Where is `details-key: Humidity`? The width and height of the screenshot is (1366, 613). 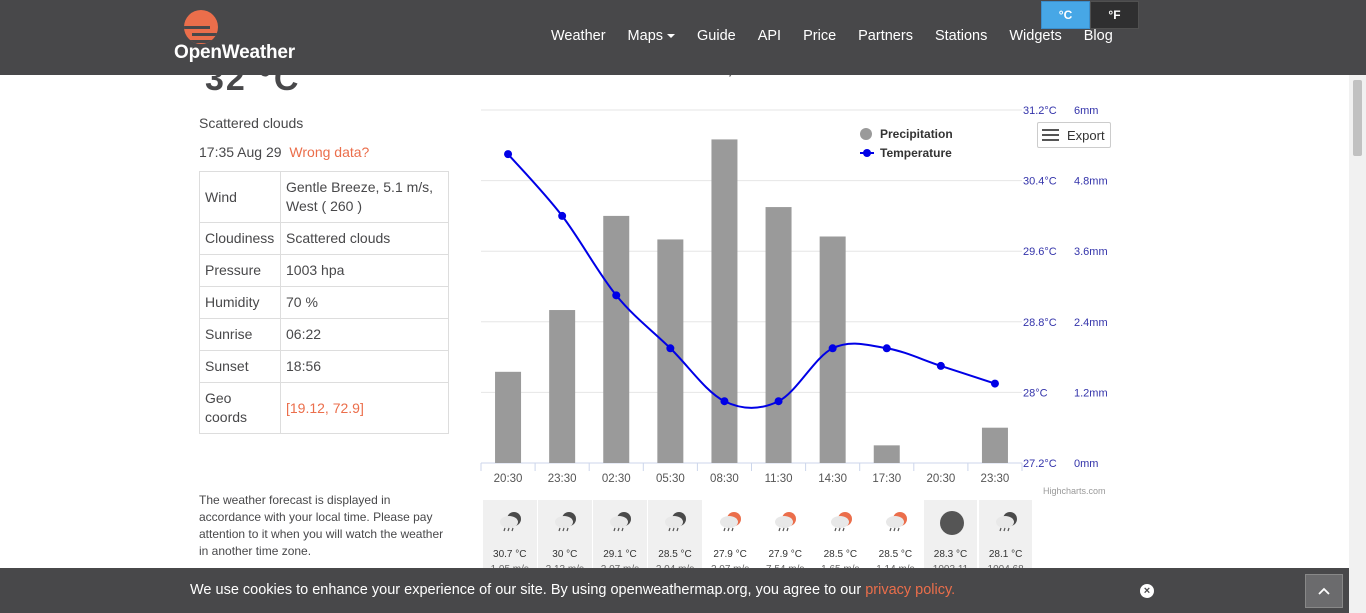 details-key: Humidity is located at coordinates (240, 302).